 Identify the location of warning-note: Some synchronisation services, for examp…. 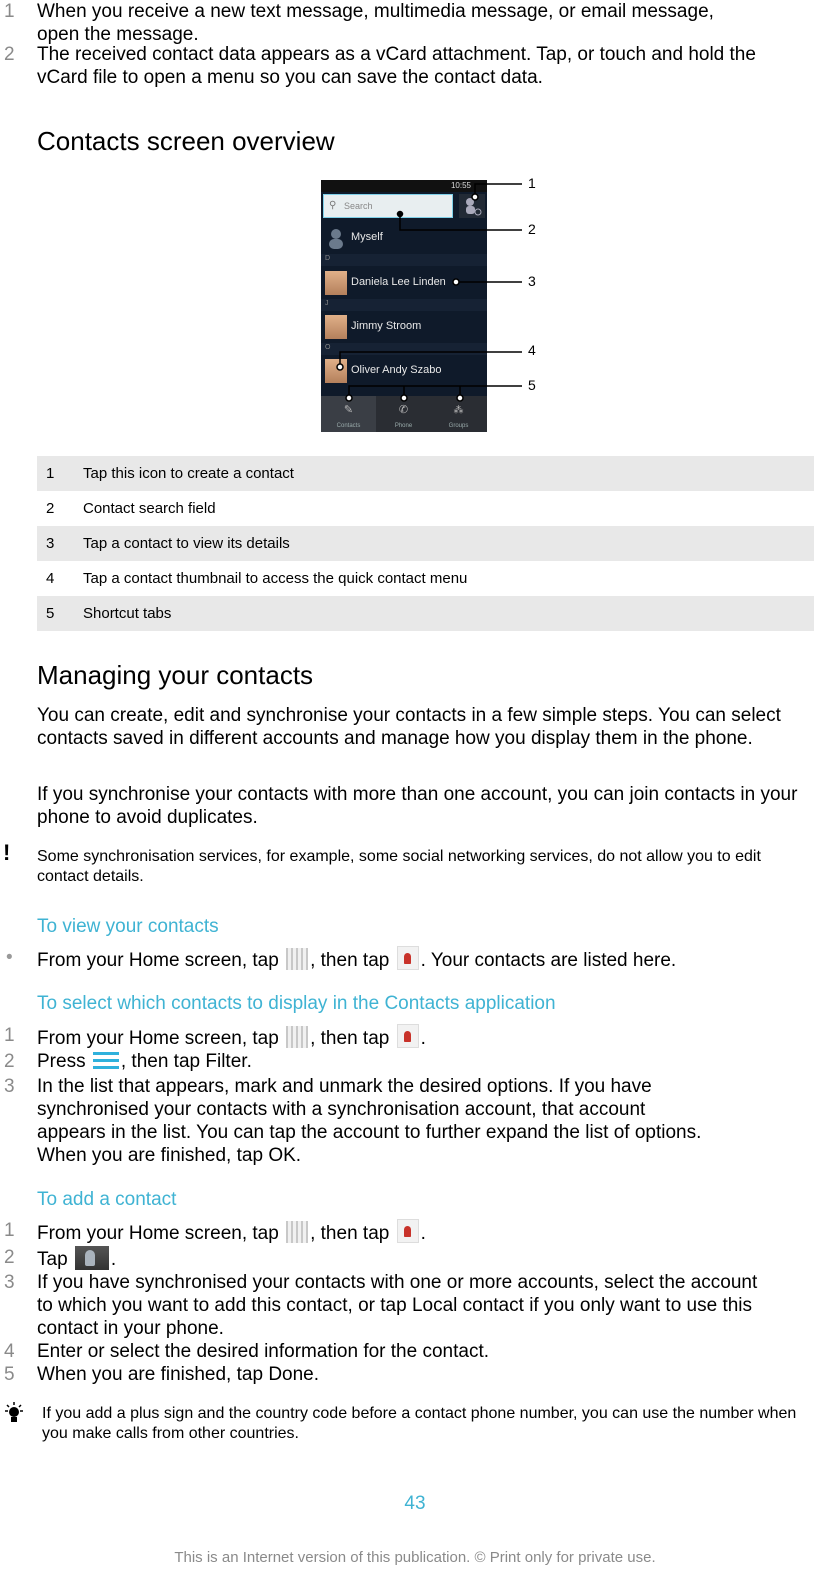
(399, 866).